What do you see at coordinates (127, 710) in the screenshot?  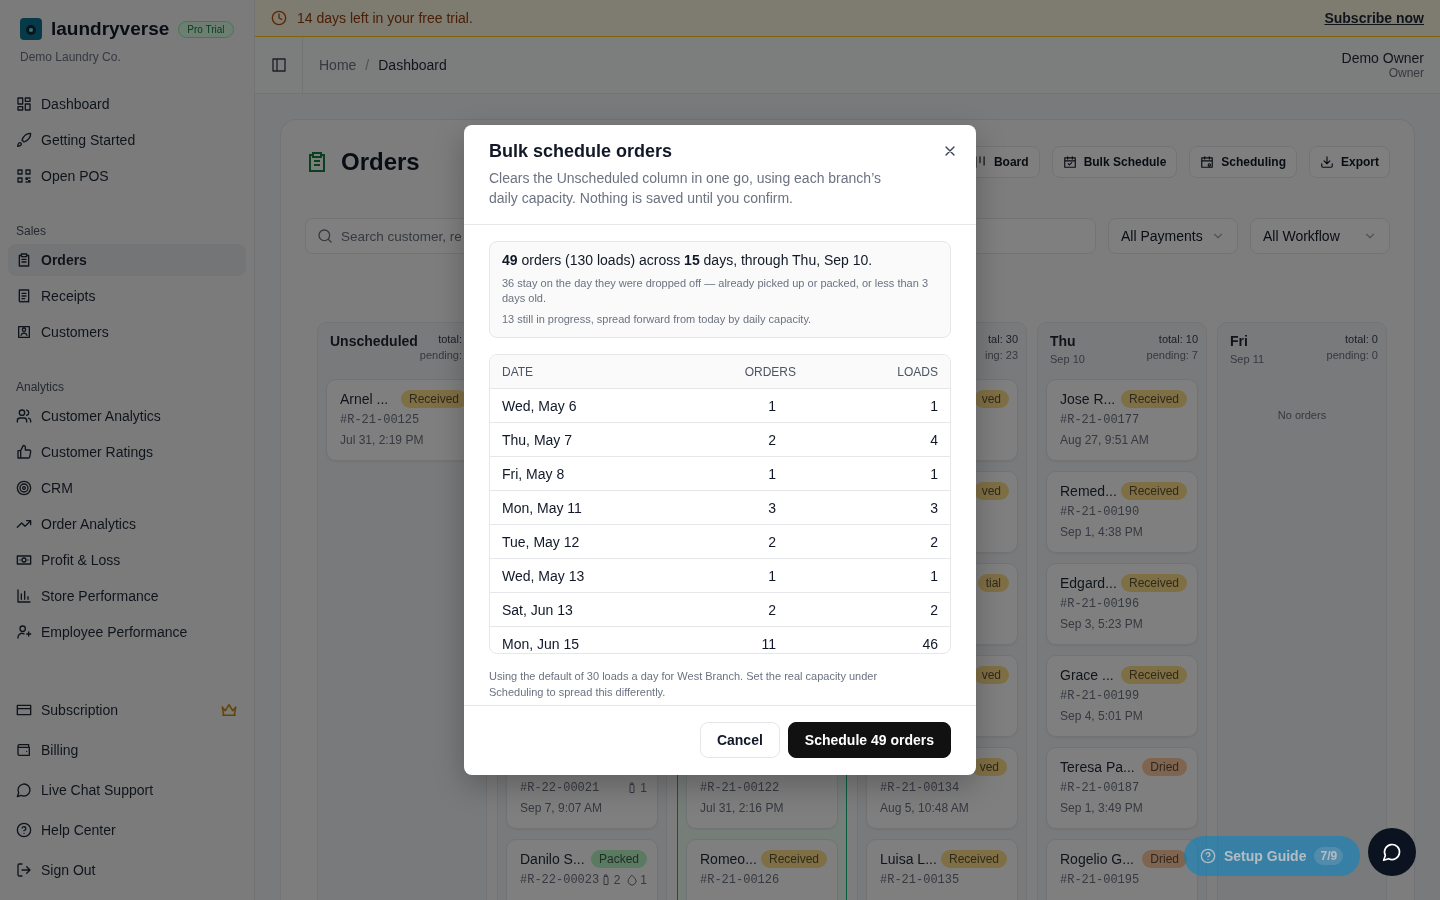 I see `nav-item: Subscription` at bounding box center [127, 710].